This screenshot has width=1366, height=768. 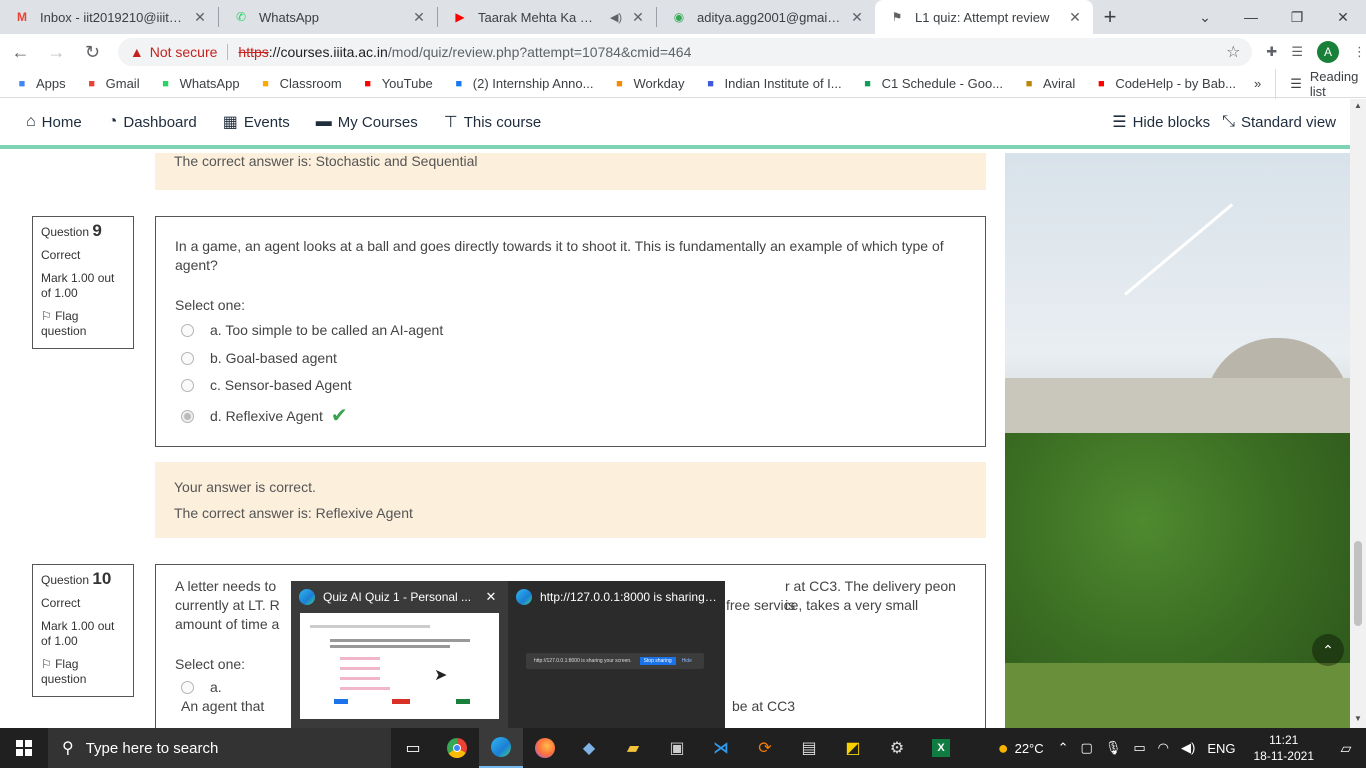 I want to click on radio-button-selected, so click(x=187, y=416).